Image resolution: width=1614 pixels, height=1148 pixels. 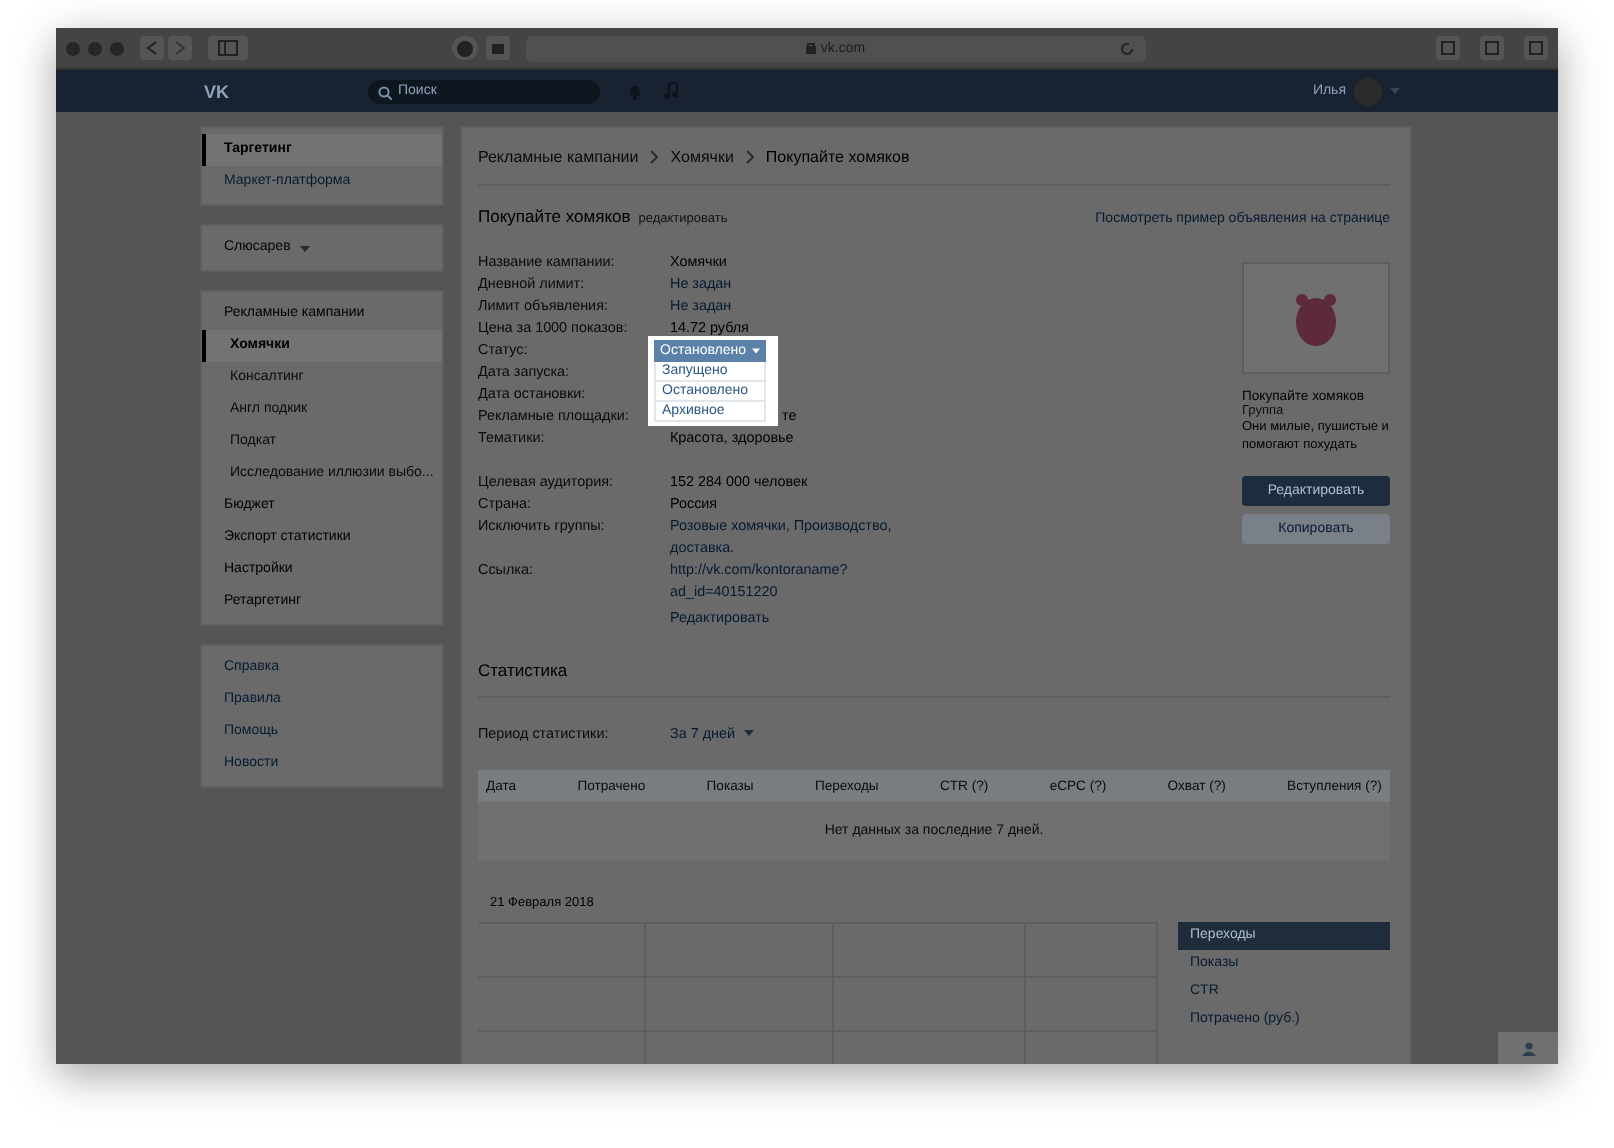 What do you see at coordinates (244, 91) in the screenshot?
I see `site-logo: VK` at bounding box center [244, 91].